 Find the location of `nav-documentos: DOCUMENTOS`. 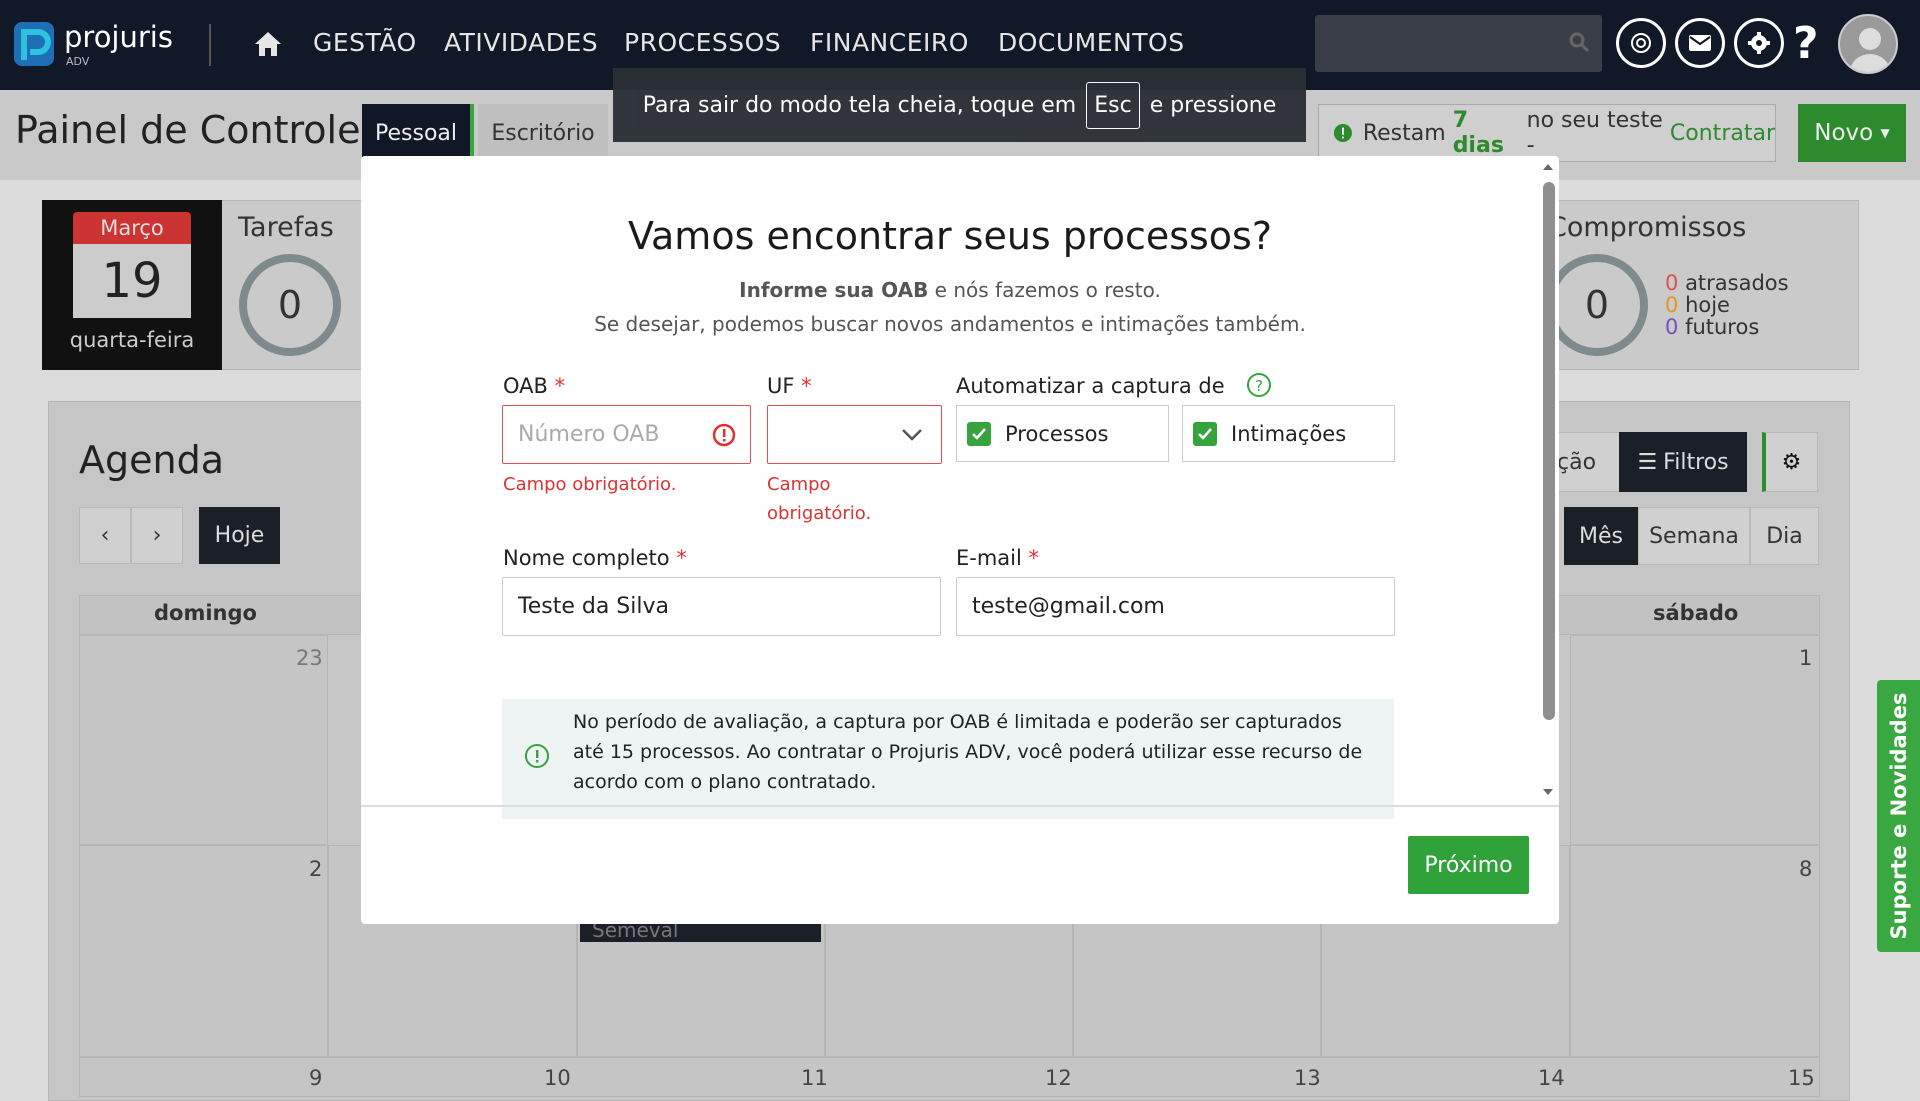

nav-documentos: DOCUMENTOS is located at coordinates (1091, 42).